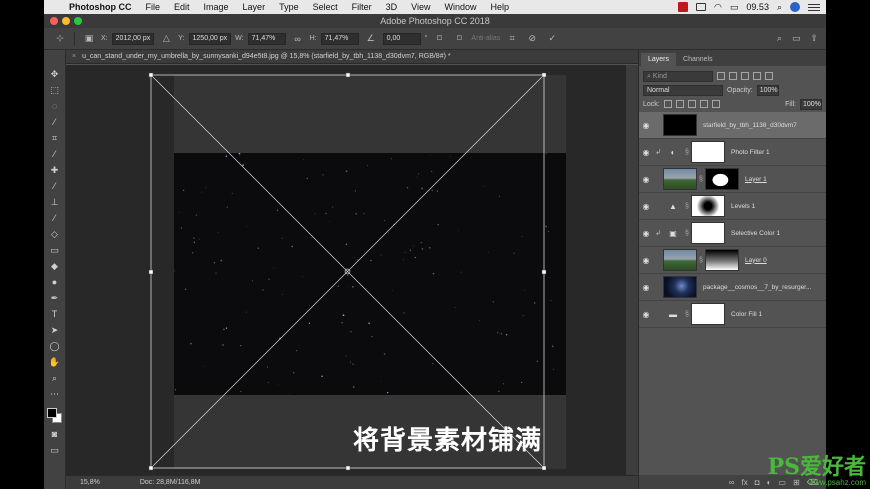 The image size is (870, 489). Describe the element at coordinates (718, 7) in the screenshot. I see `wifi-icon: ◠` at that location.